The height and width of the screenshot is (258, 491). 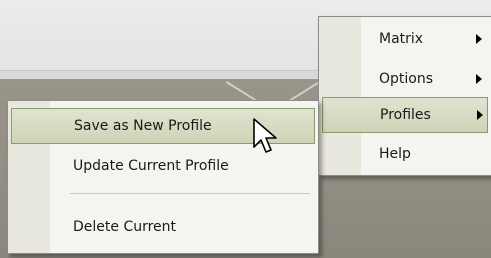 What do you see at coordinates (125, 227) in the screenshot?
I see `menu-item-label: Delete Current` at bounding box center [125, 227].